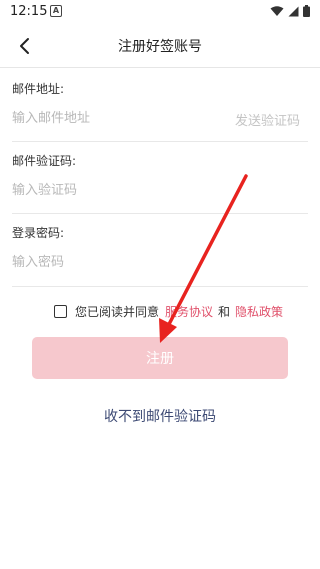 The image size is (320, 569). Describe the element at coordinates (189, 311) in the screenshot. I see `terms-link: 服务协议` at that location.